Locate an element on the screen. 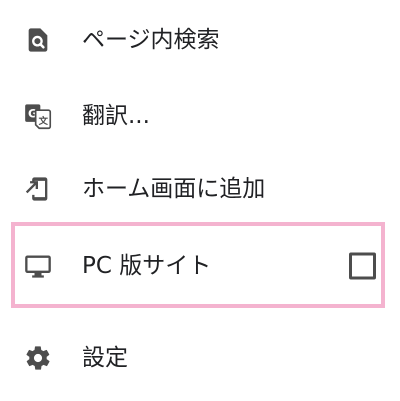  menu-item-label: ページ内検索 is located at coordinates (151, 40).